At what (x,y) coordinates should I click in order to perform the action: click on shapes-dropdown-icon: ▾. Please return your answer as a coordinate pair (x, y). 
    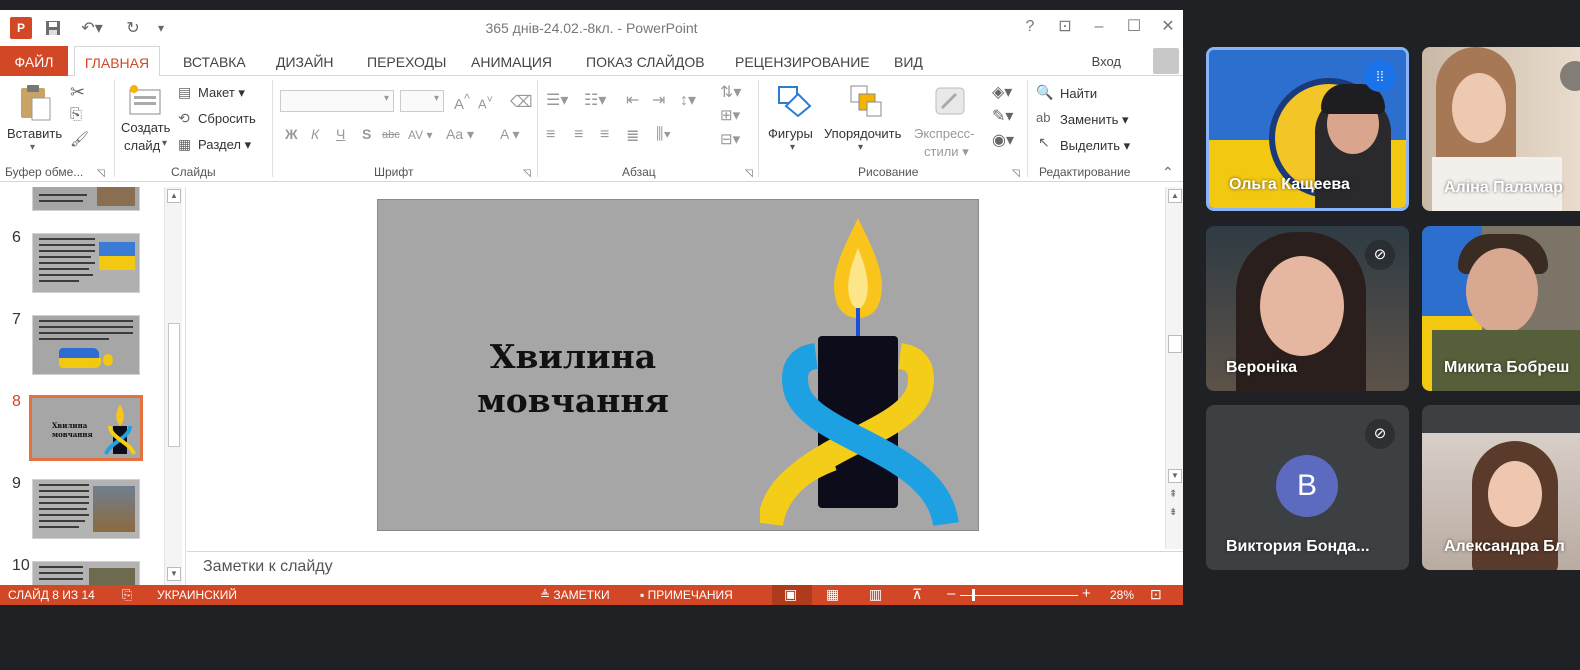
    Looking at the image, I should click on (792, 147).